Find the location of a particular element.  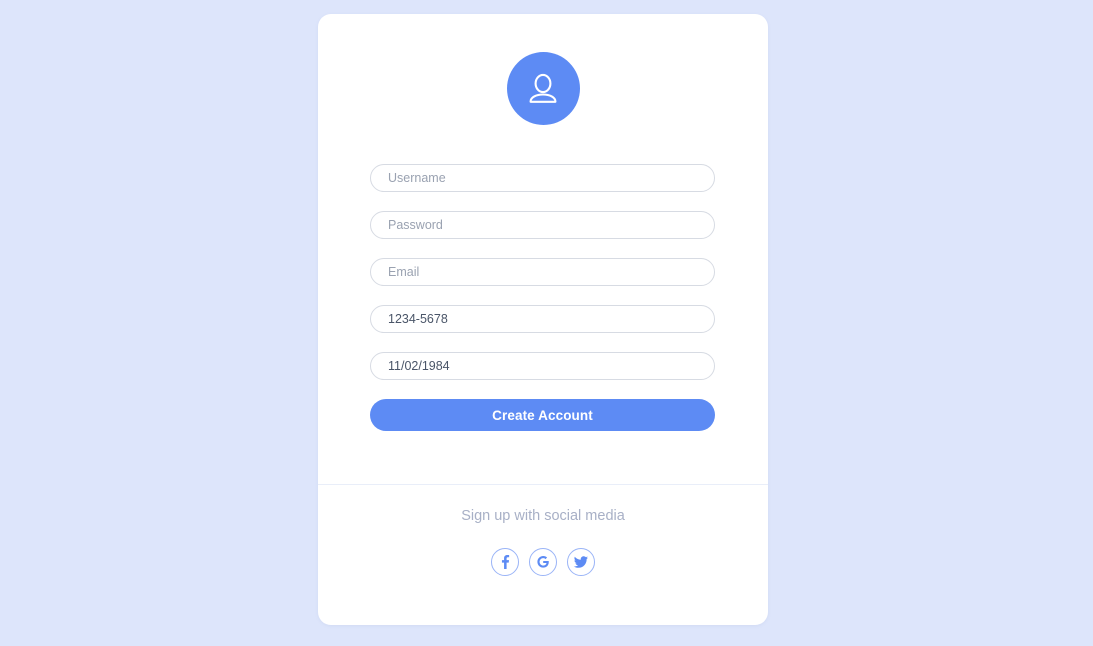

avatar-container is located at coordinates (543, 88).